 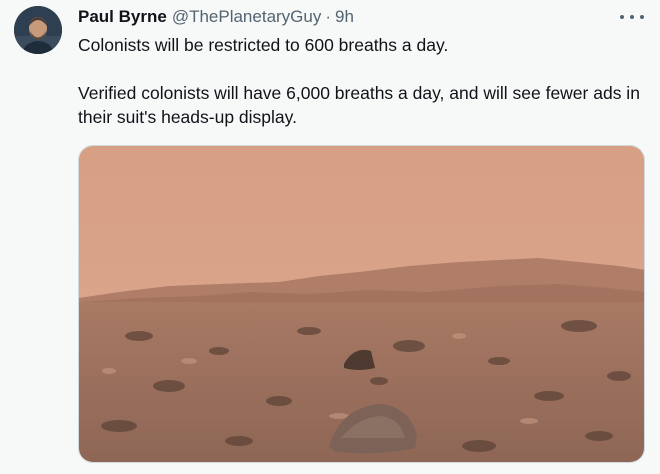 I want to click on tweet-timestamp: 9h, so click(x=344, y=17).